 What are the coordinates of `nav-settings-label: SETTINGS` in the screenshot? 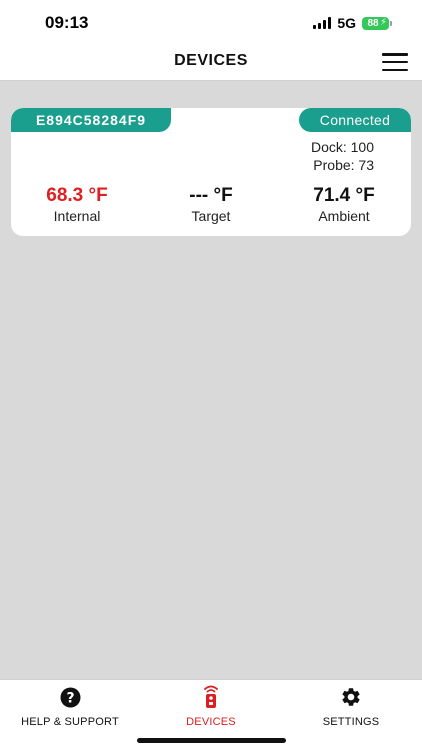 It's located at (351, 722).